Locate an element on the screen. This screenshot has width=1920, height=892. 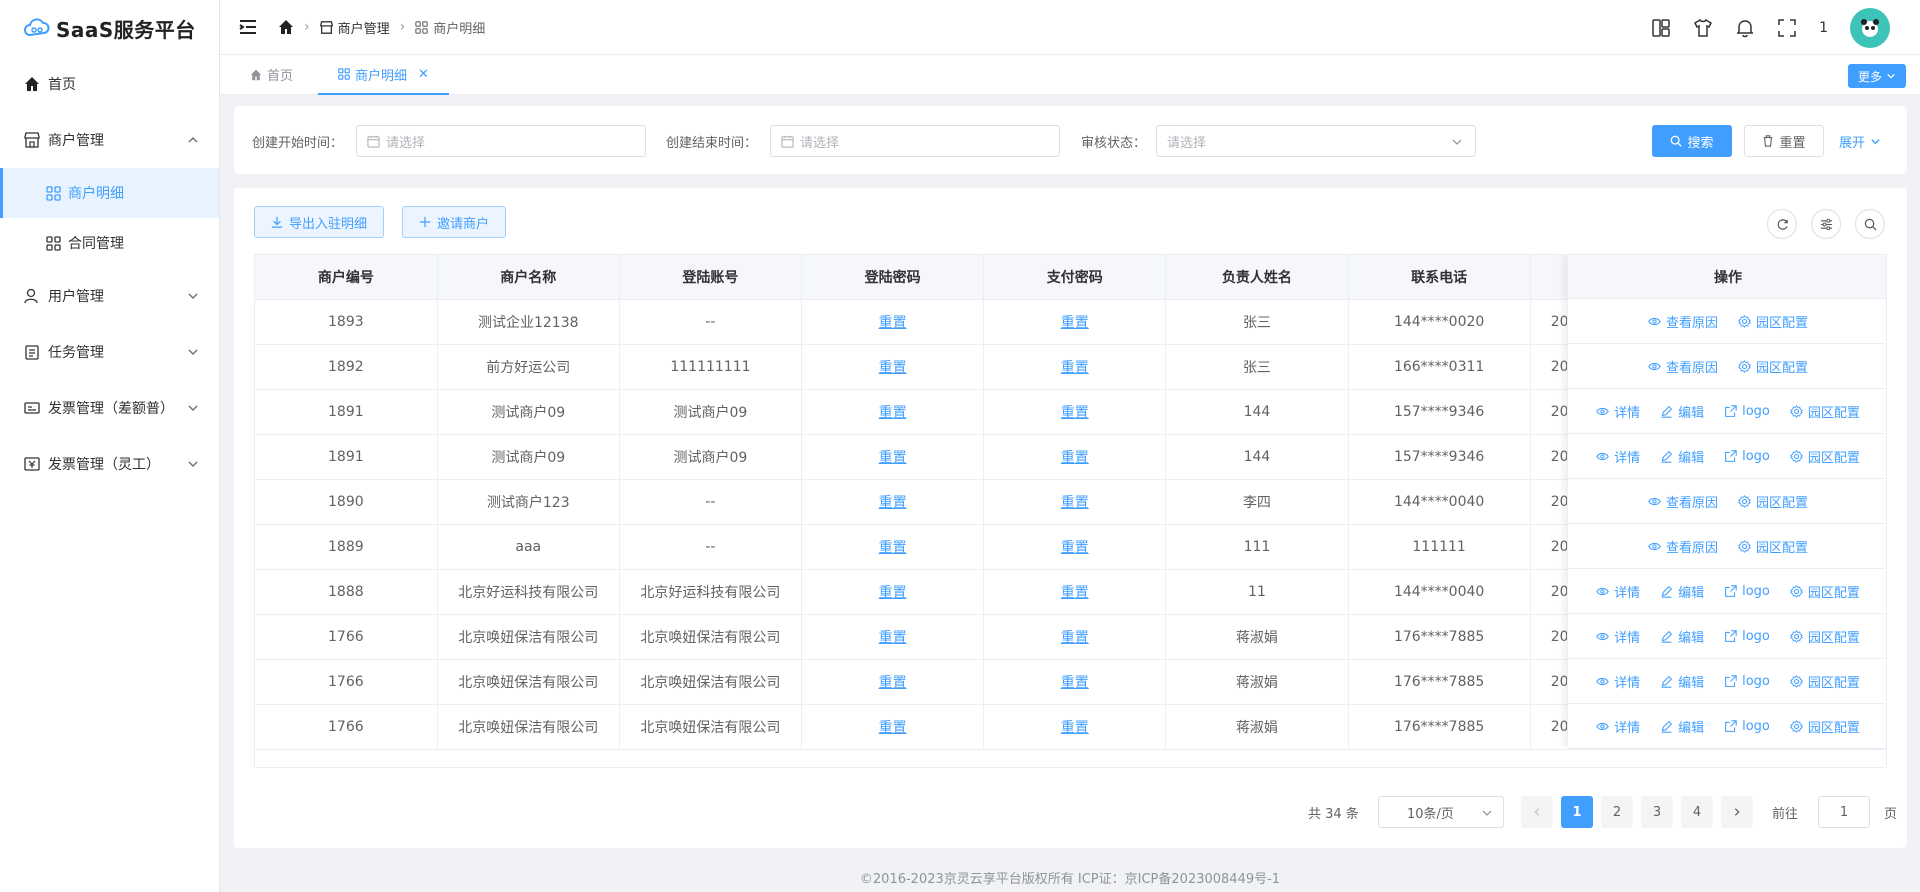
next-page-button is located at coordinates (1737, 812).